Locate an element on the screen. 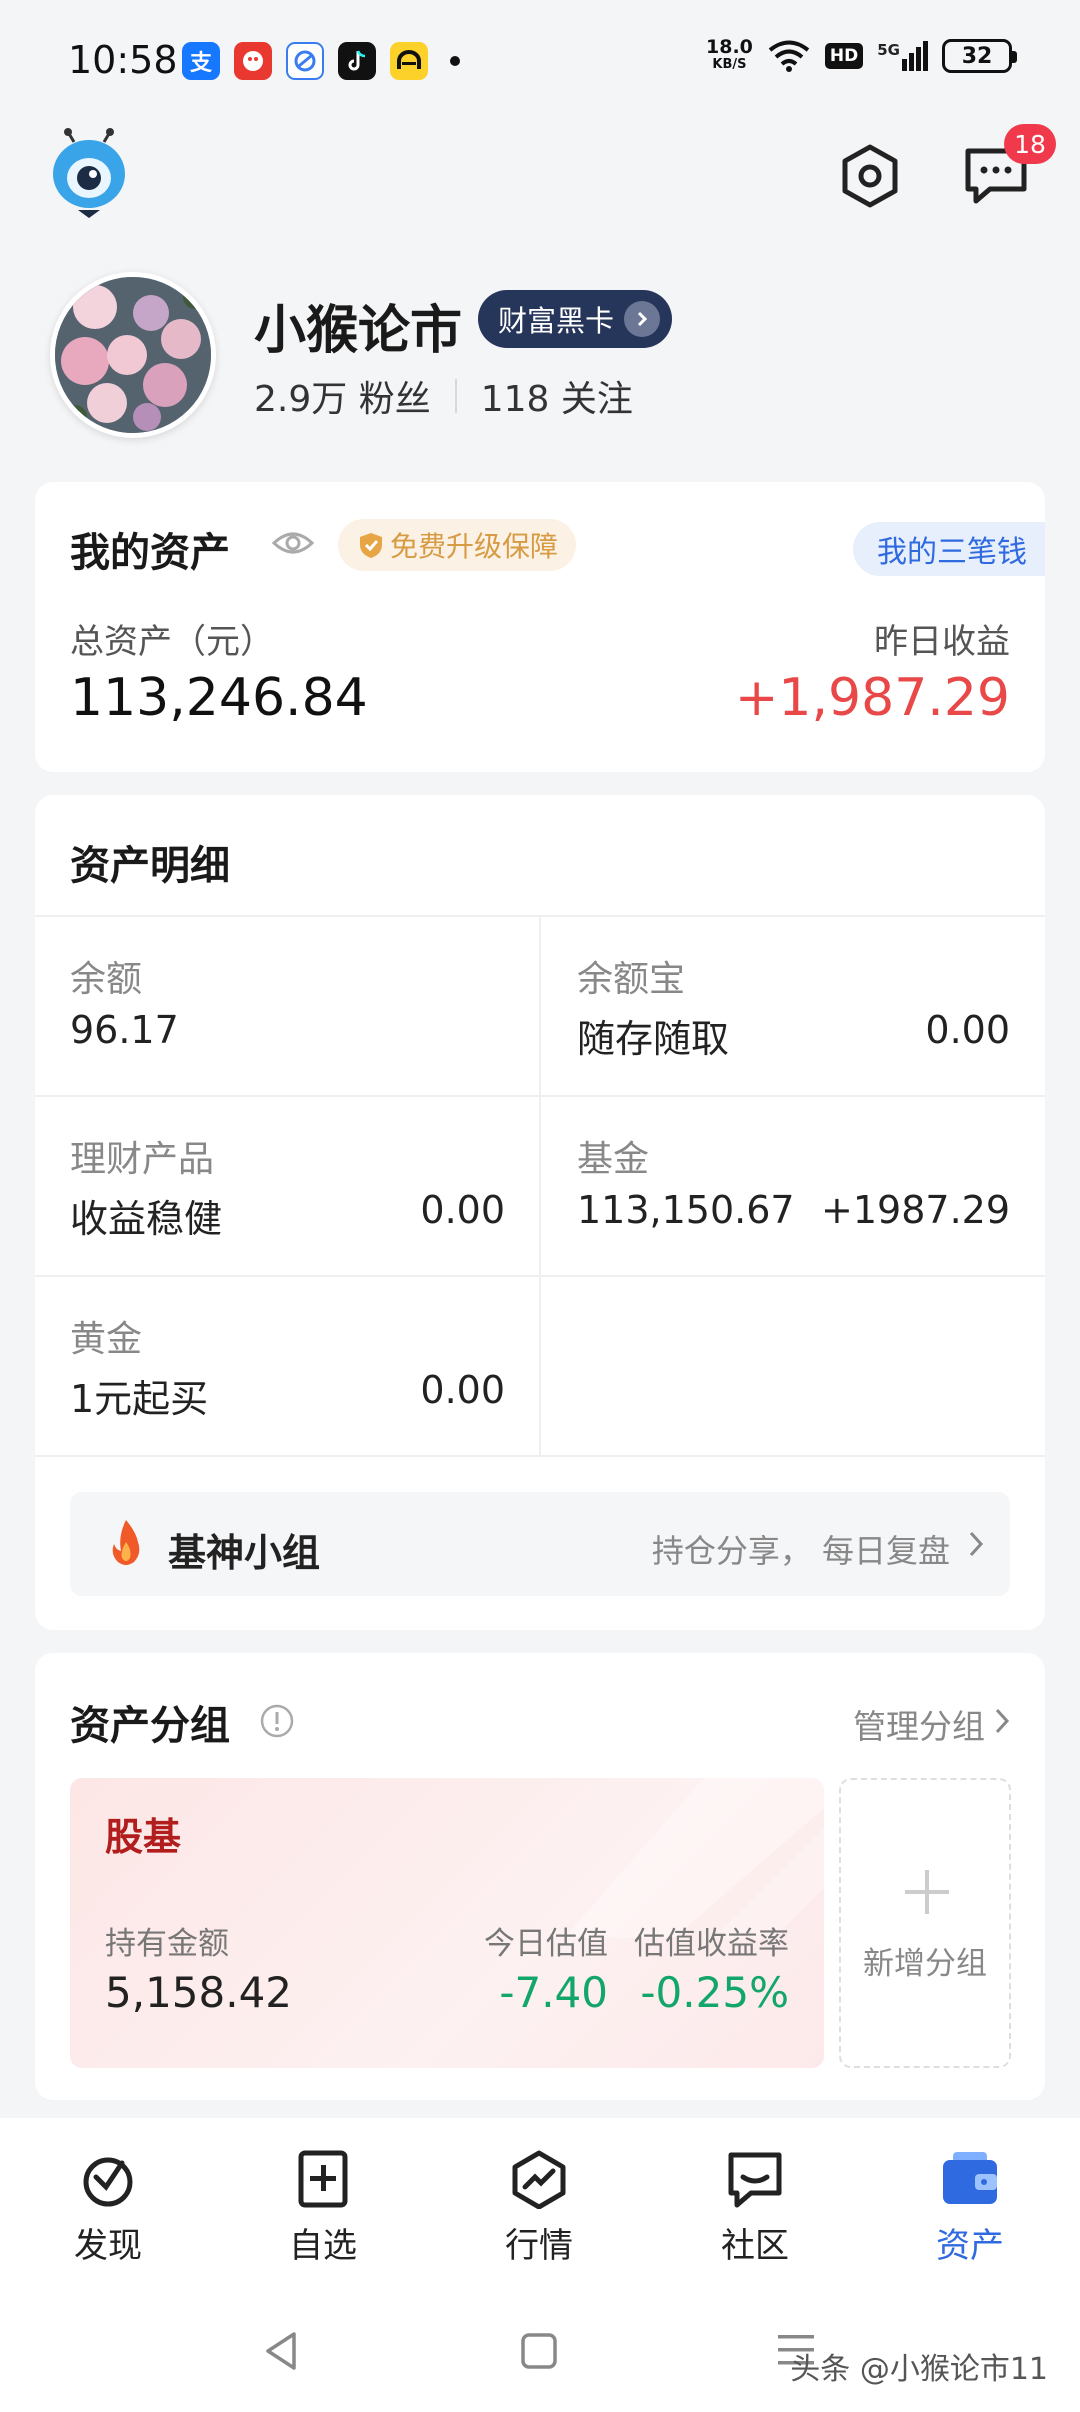  more-notifications-dot is located at coordinates (455, 61).